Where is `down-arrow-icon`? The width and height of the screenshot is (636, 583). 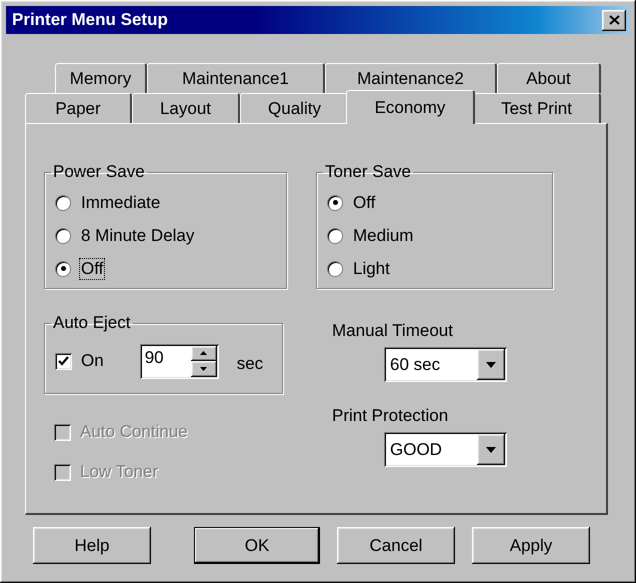 down-arrow-icon is located at coordinates (204, 368).